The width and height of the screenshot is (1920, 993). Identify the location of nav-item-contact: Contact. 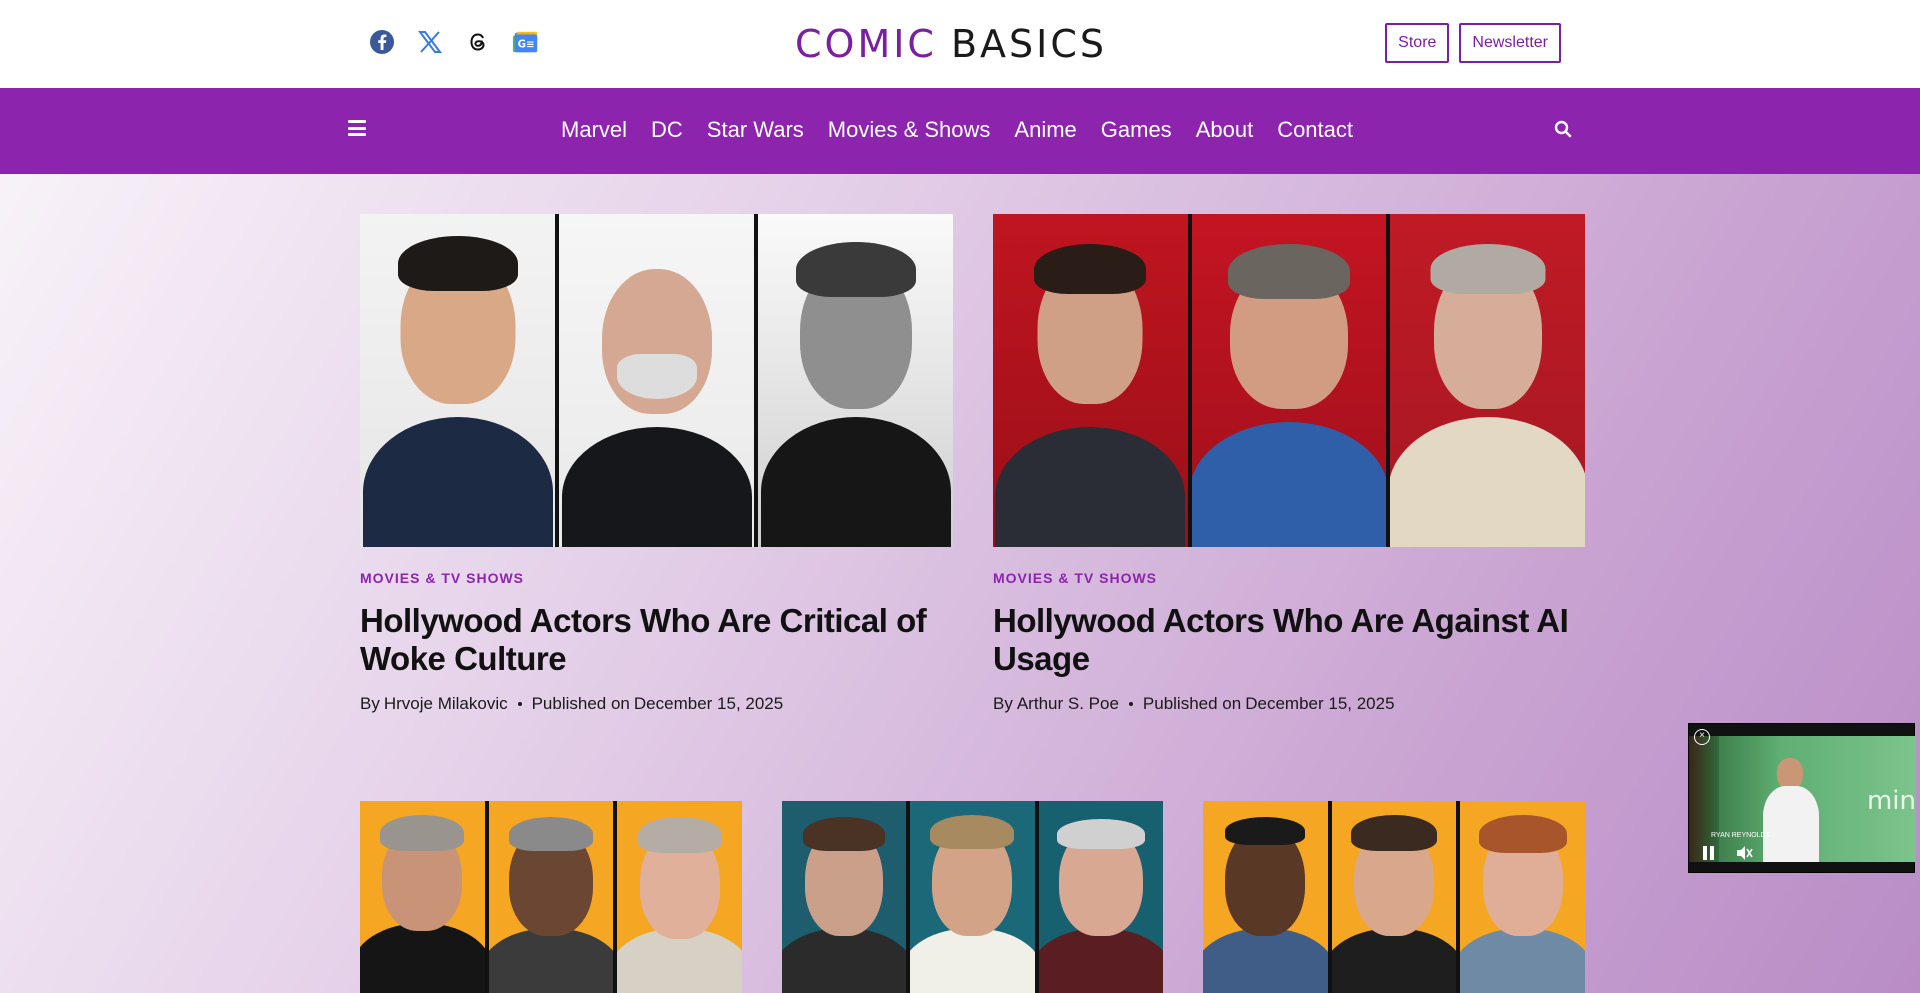
(1315, 130).